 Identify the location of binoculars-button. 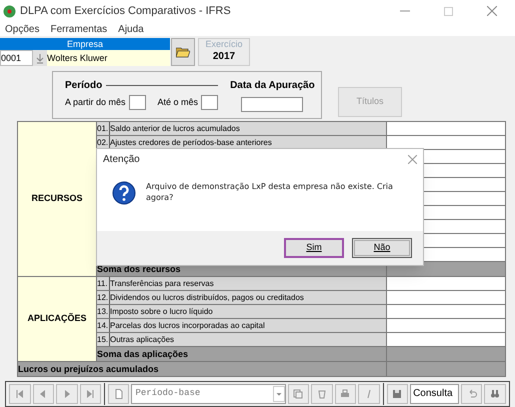
(495, 394).